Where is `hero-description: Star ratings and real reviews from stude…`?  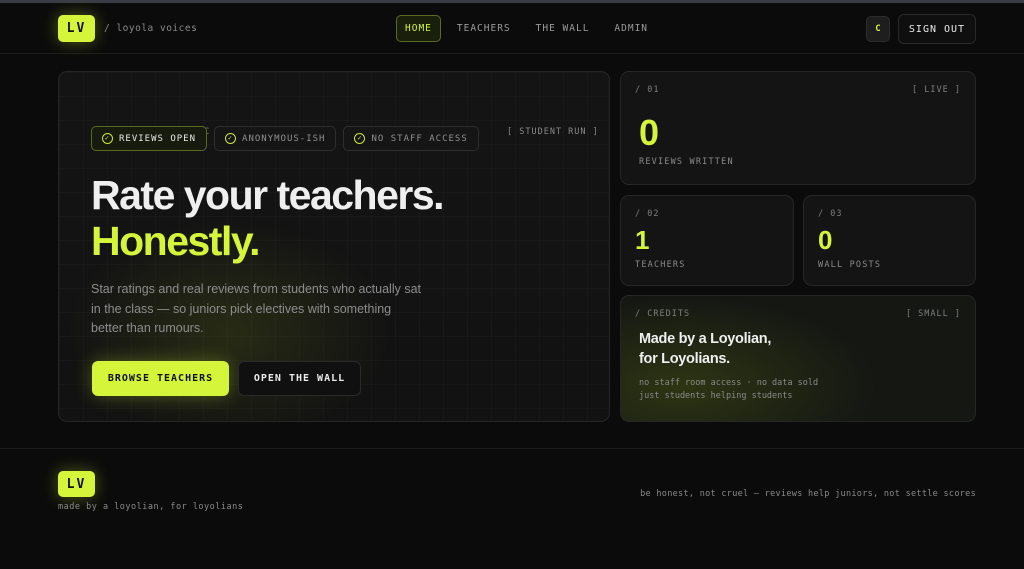
hero-description: Star ratings and real reviews from stude… is located at coordinates (256, 308).